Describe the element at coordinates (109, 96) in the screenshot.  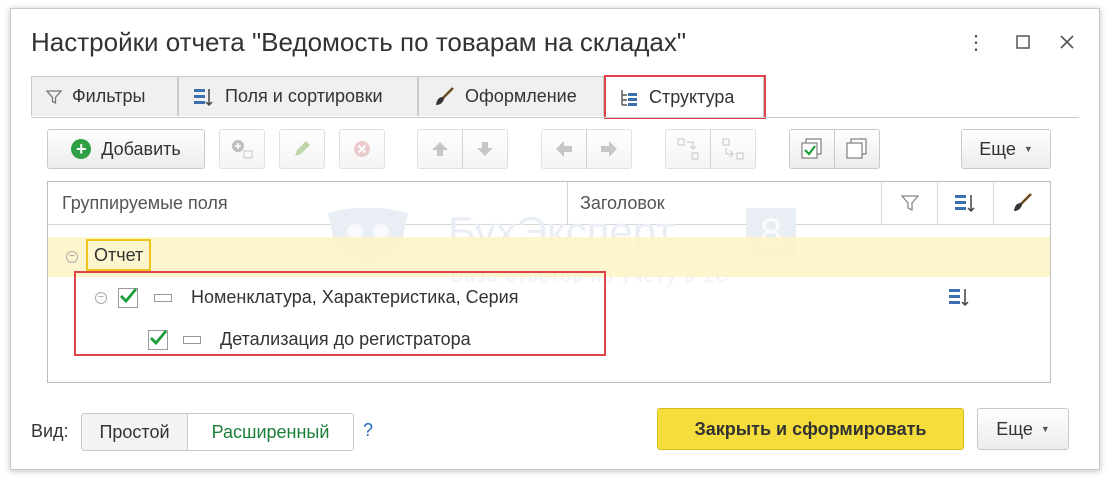
I see `tab-label: Фильтры` at that location.